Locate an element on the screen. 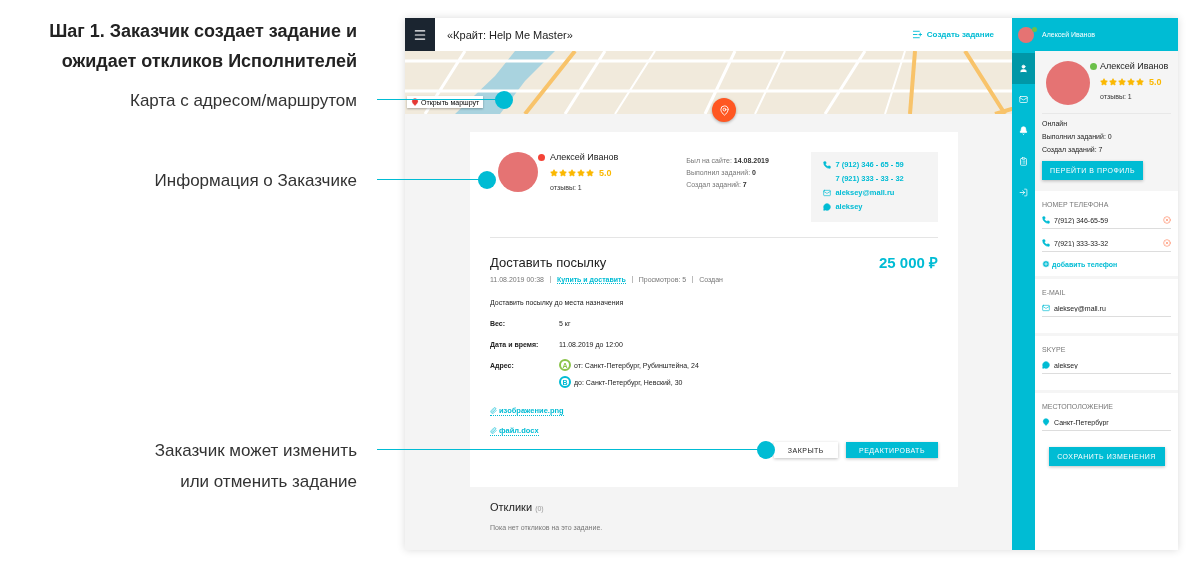 This screenshot has height=573, width=1200. callout-text: Карта с адресом/маршрутом is located at coordinates (243, 101).